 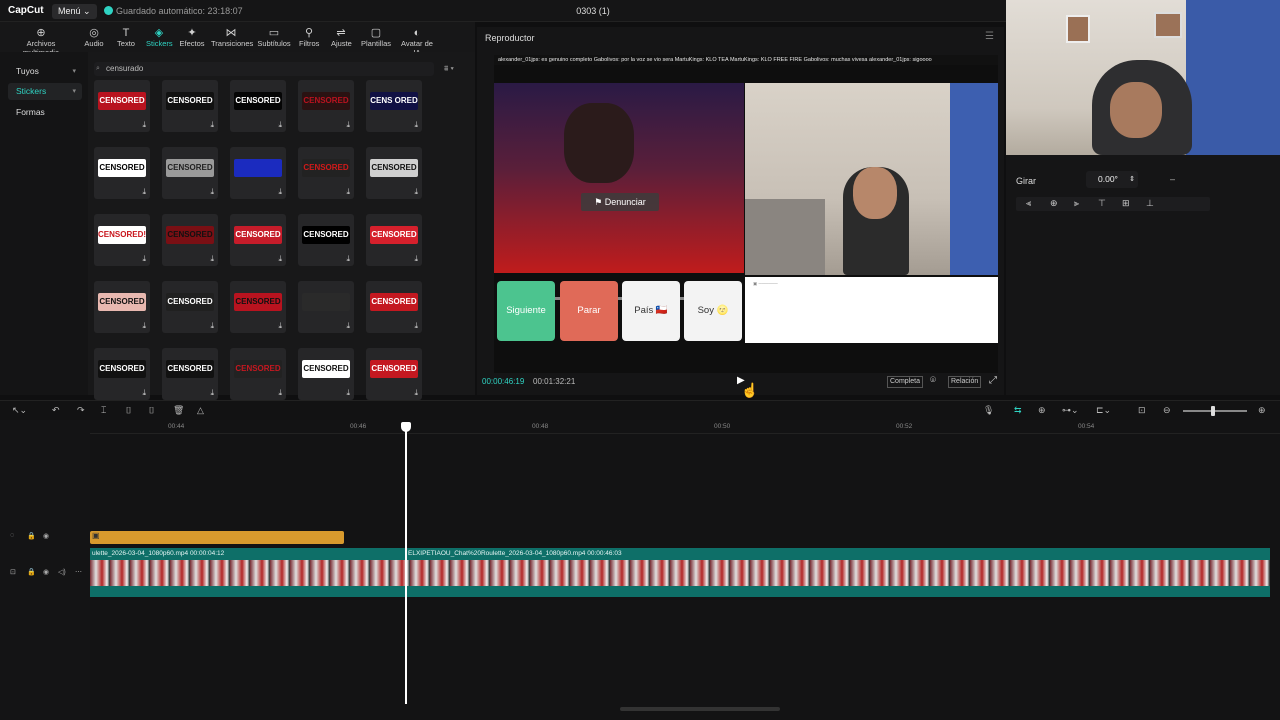 What do you see at coordinates (128, 410) in the screenshot?
I see `split-left-icon: ⌷` at bounding box center [128, 410].